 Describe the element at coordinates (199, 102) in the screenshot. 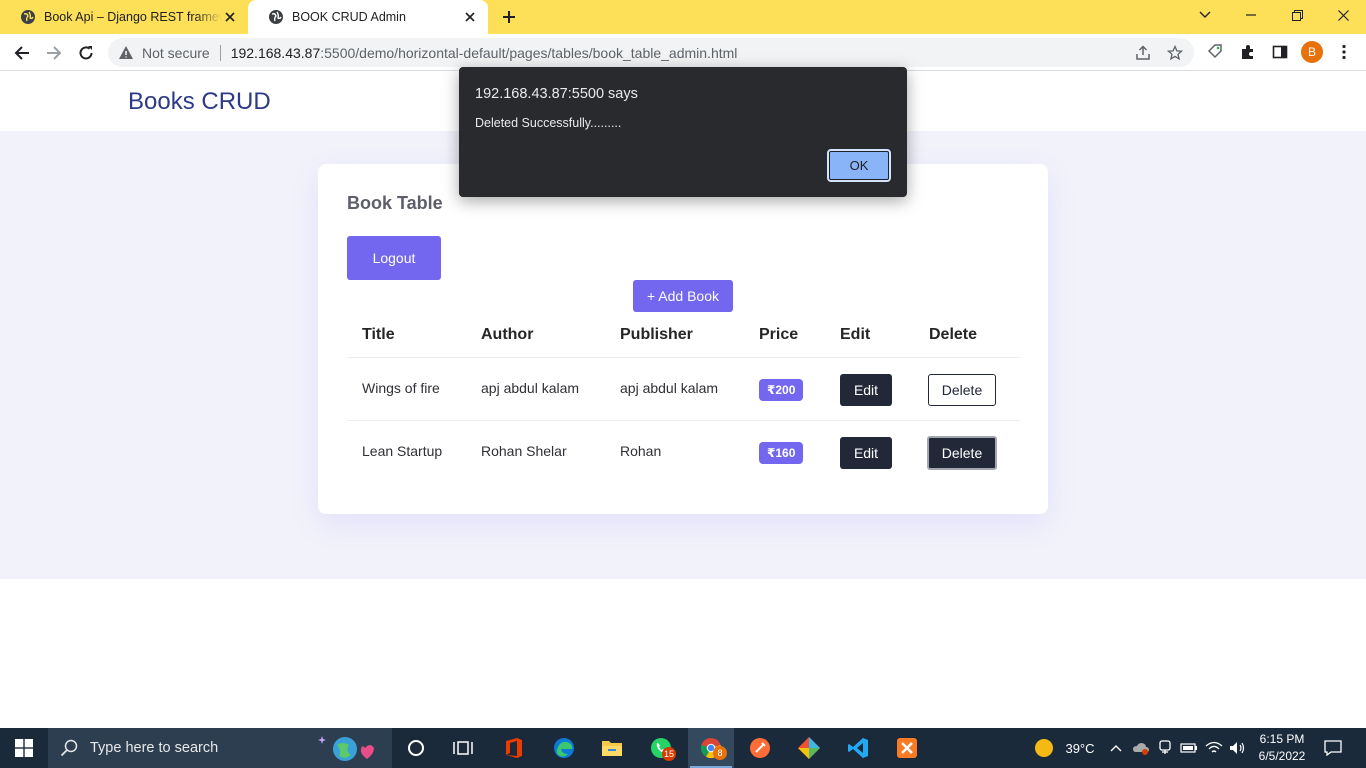

I see `brand-title: Books CRUD` at that location.